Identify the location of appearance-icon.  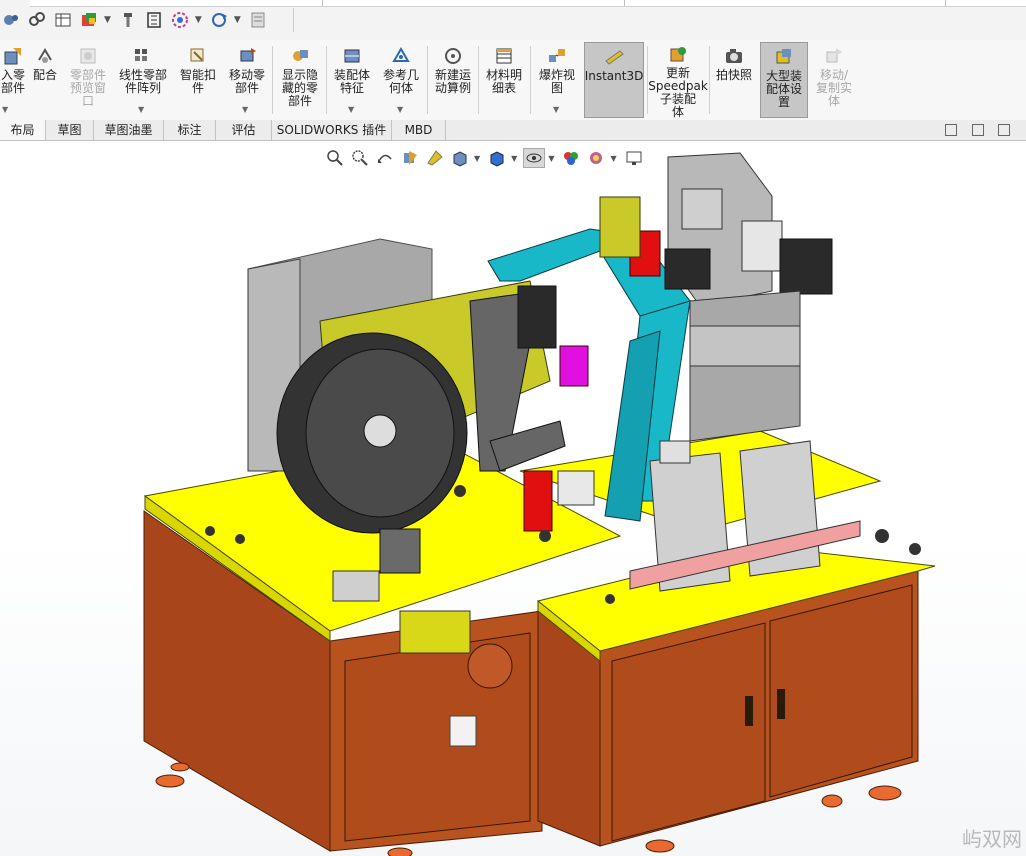
(180, 20).